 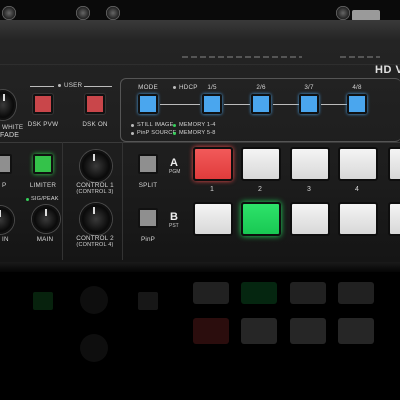 I want to click on audio-left-label: P, so click(x=4, y=185).